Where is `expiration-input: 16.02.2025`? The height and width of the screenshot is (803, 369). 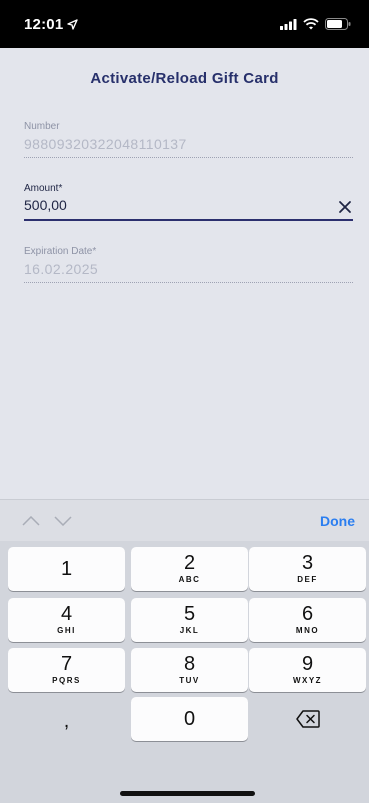 expiration-input: 16.02.2025 is located at coordinates (188, 269).